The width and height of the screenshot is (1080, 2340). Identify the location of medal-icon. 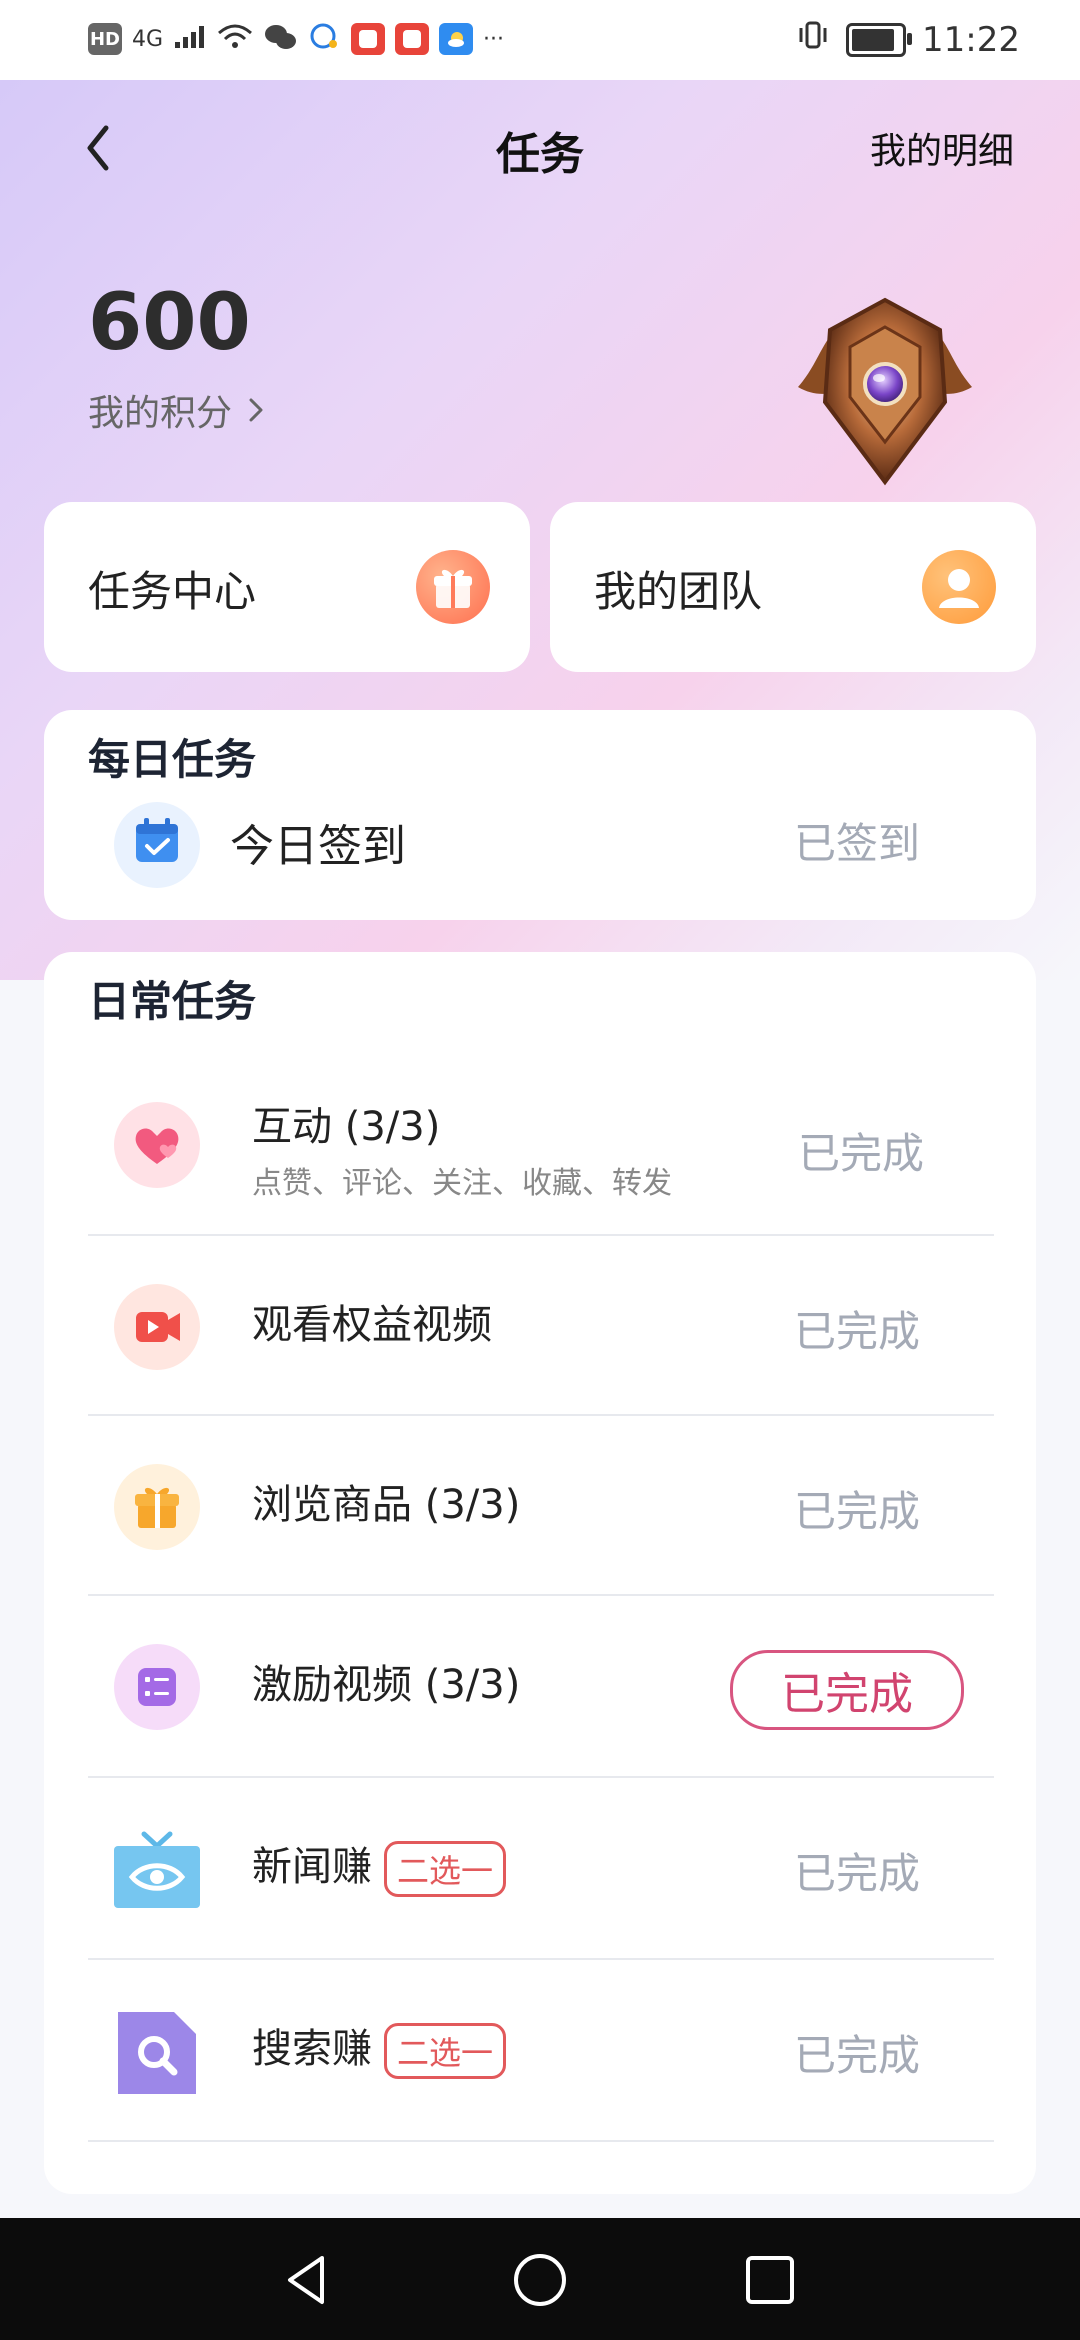
(885, 392).